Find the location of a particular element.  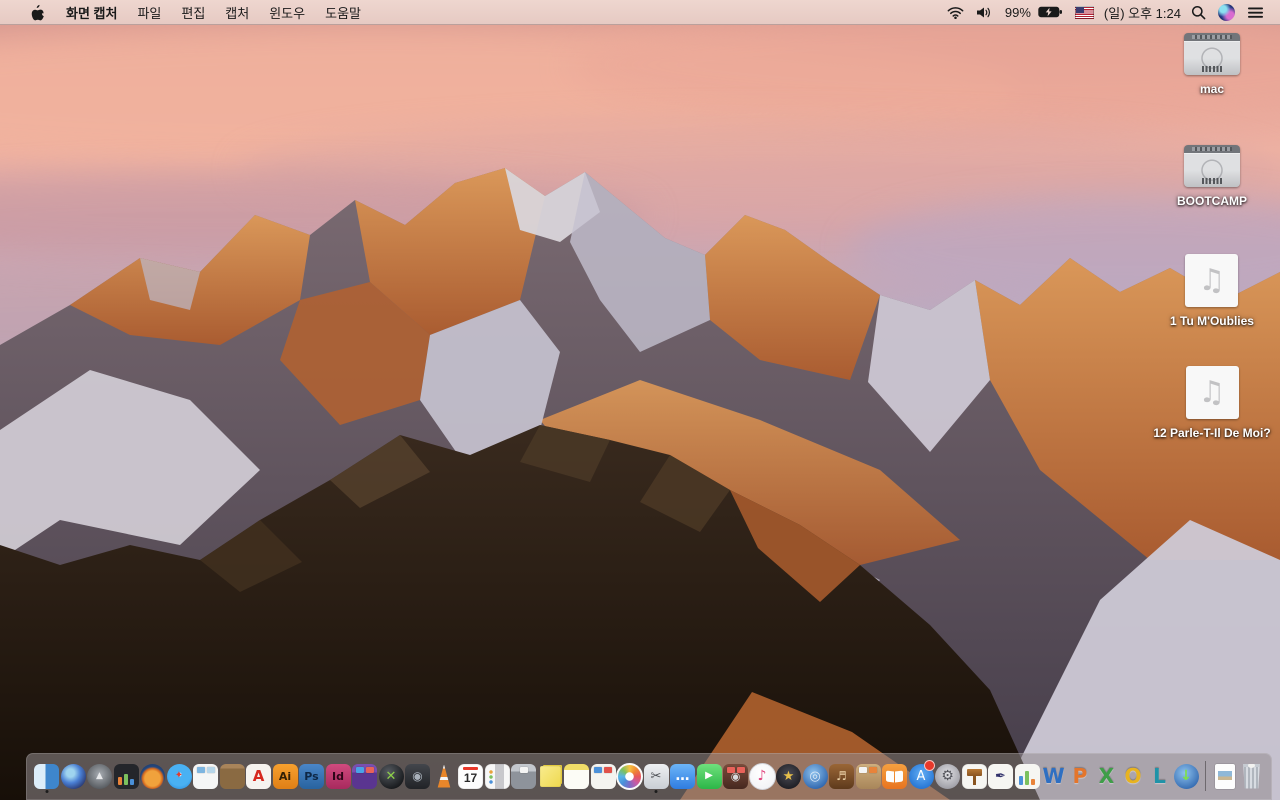

clock-menu: (일) 오후 1:24 is located at coordinates (1142, 12).